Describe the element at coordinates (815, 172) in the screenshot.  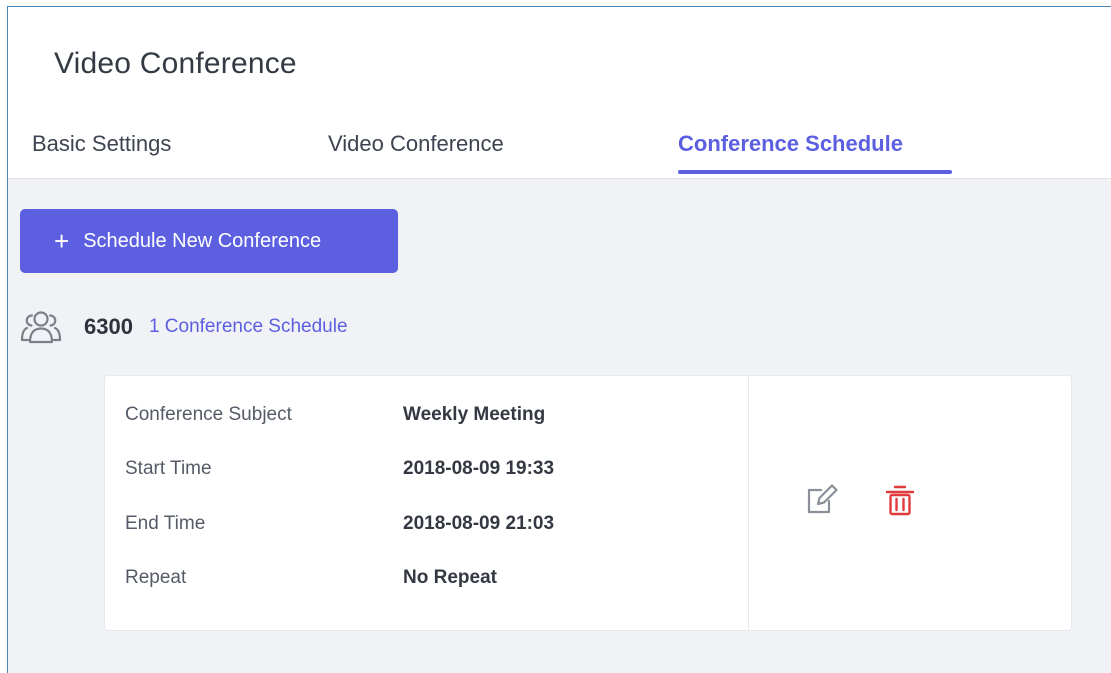
I see `active-tab-indicator` at that location.